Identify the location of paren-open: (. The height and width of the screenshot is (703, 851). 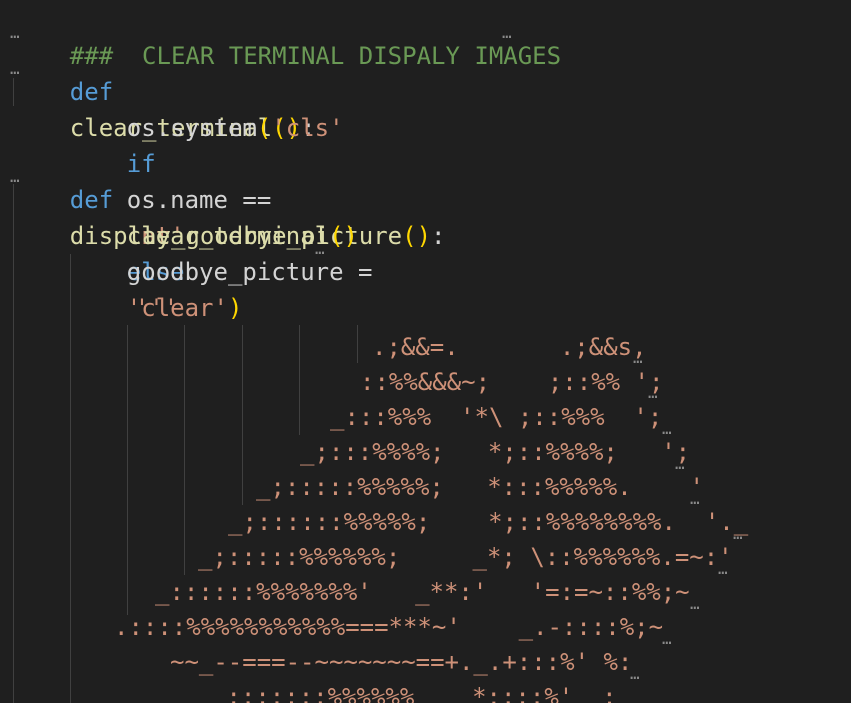
(264, 128).